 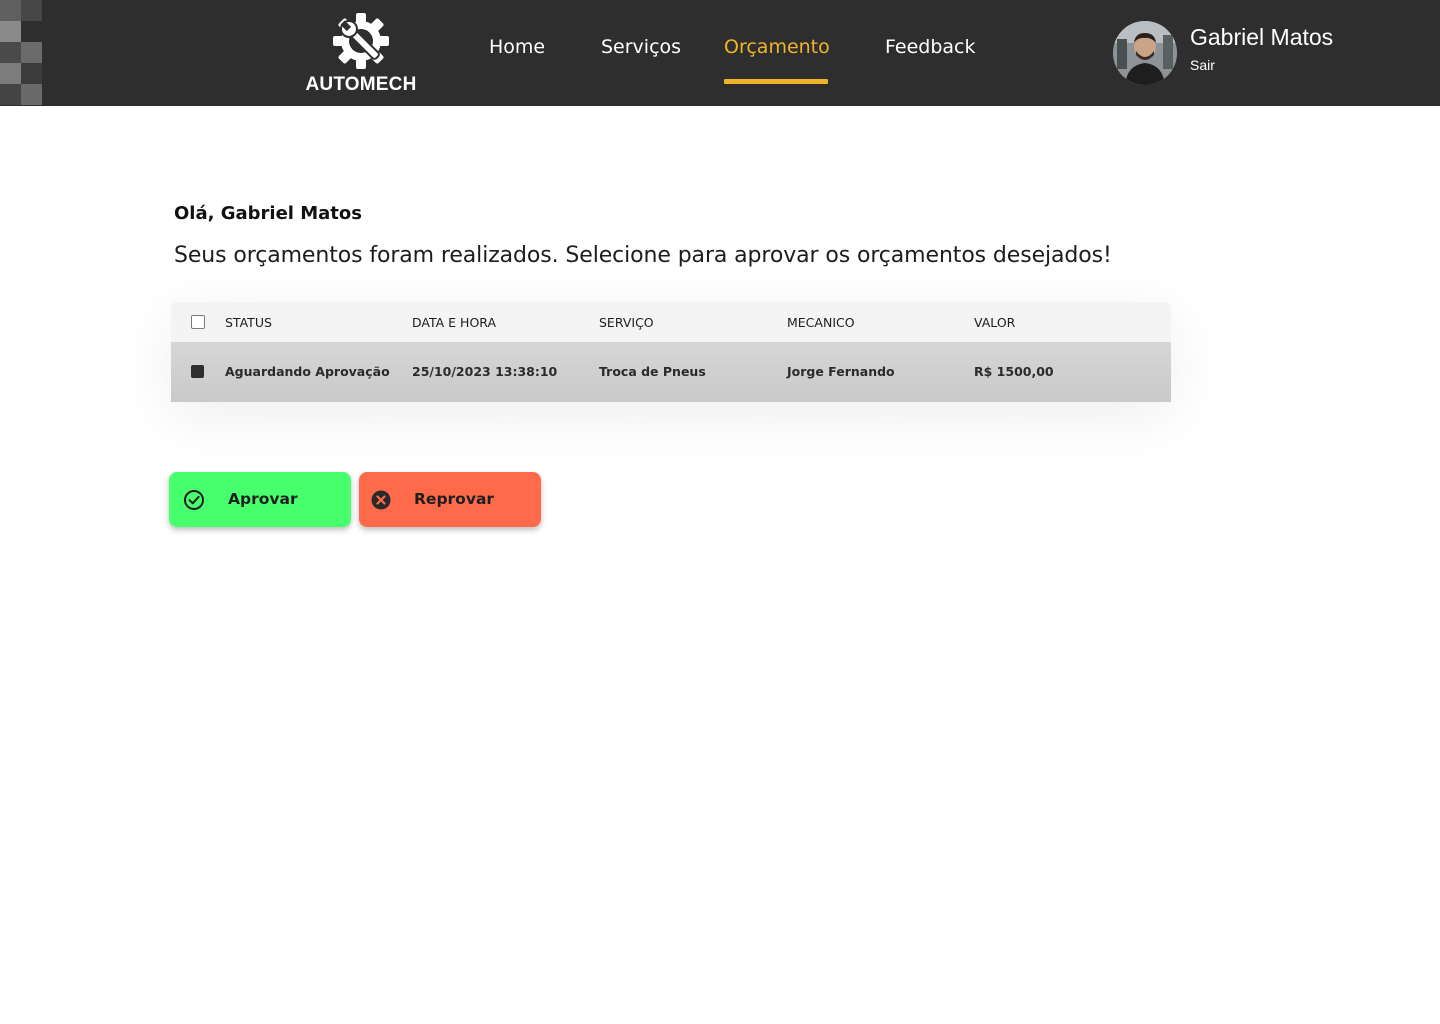 What do you see at coordinates (197, 371) in the screenshot?
I see `row-checkbox` at bounding box center [197, 371].